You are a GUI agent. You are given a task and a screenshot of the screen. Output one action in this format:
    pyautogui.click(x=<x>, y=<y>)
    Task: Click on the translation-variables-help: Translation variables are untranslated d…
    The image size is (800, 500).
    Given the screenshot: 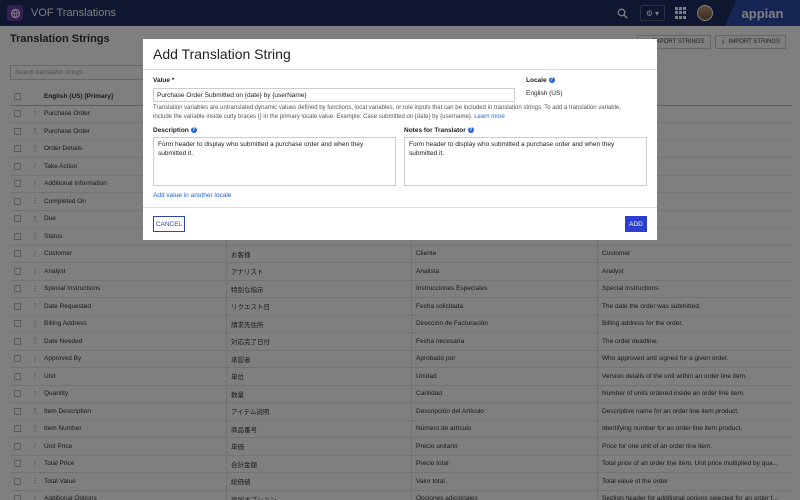 What is the action you would take?
    pyautogui.click(x=387, y=112)
    